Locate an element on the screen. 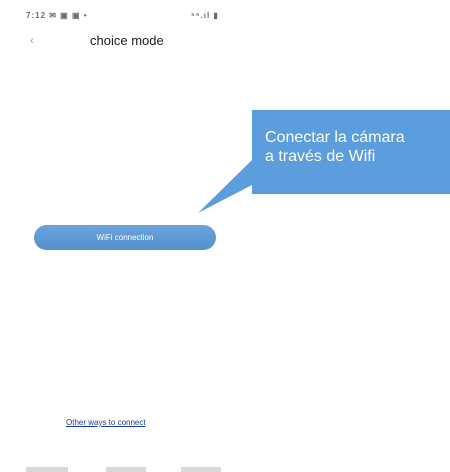  page-title: choice mode is located at coordinates (127, 40).